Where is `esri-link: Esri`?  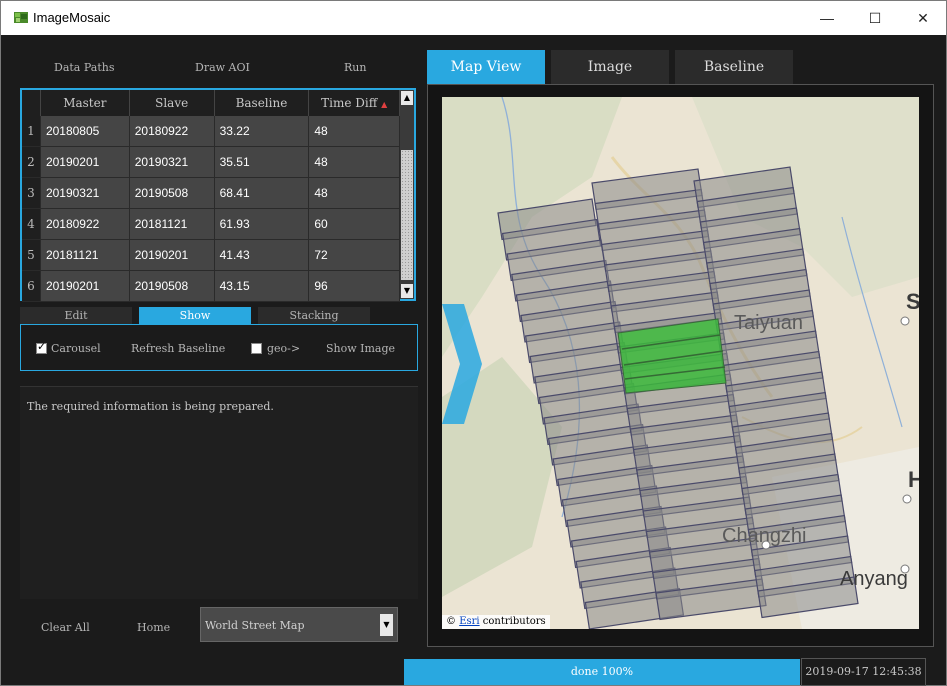 esri-link: Esri is located at coordinates (469, 621).